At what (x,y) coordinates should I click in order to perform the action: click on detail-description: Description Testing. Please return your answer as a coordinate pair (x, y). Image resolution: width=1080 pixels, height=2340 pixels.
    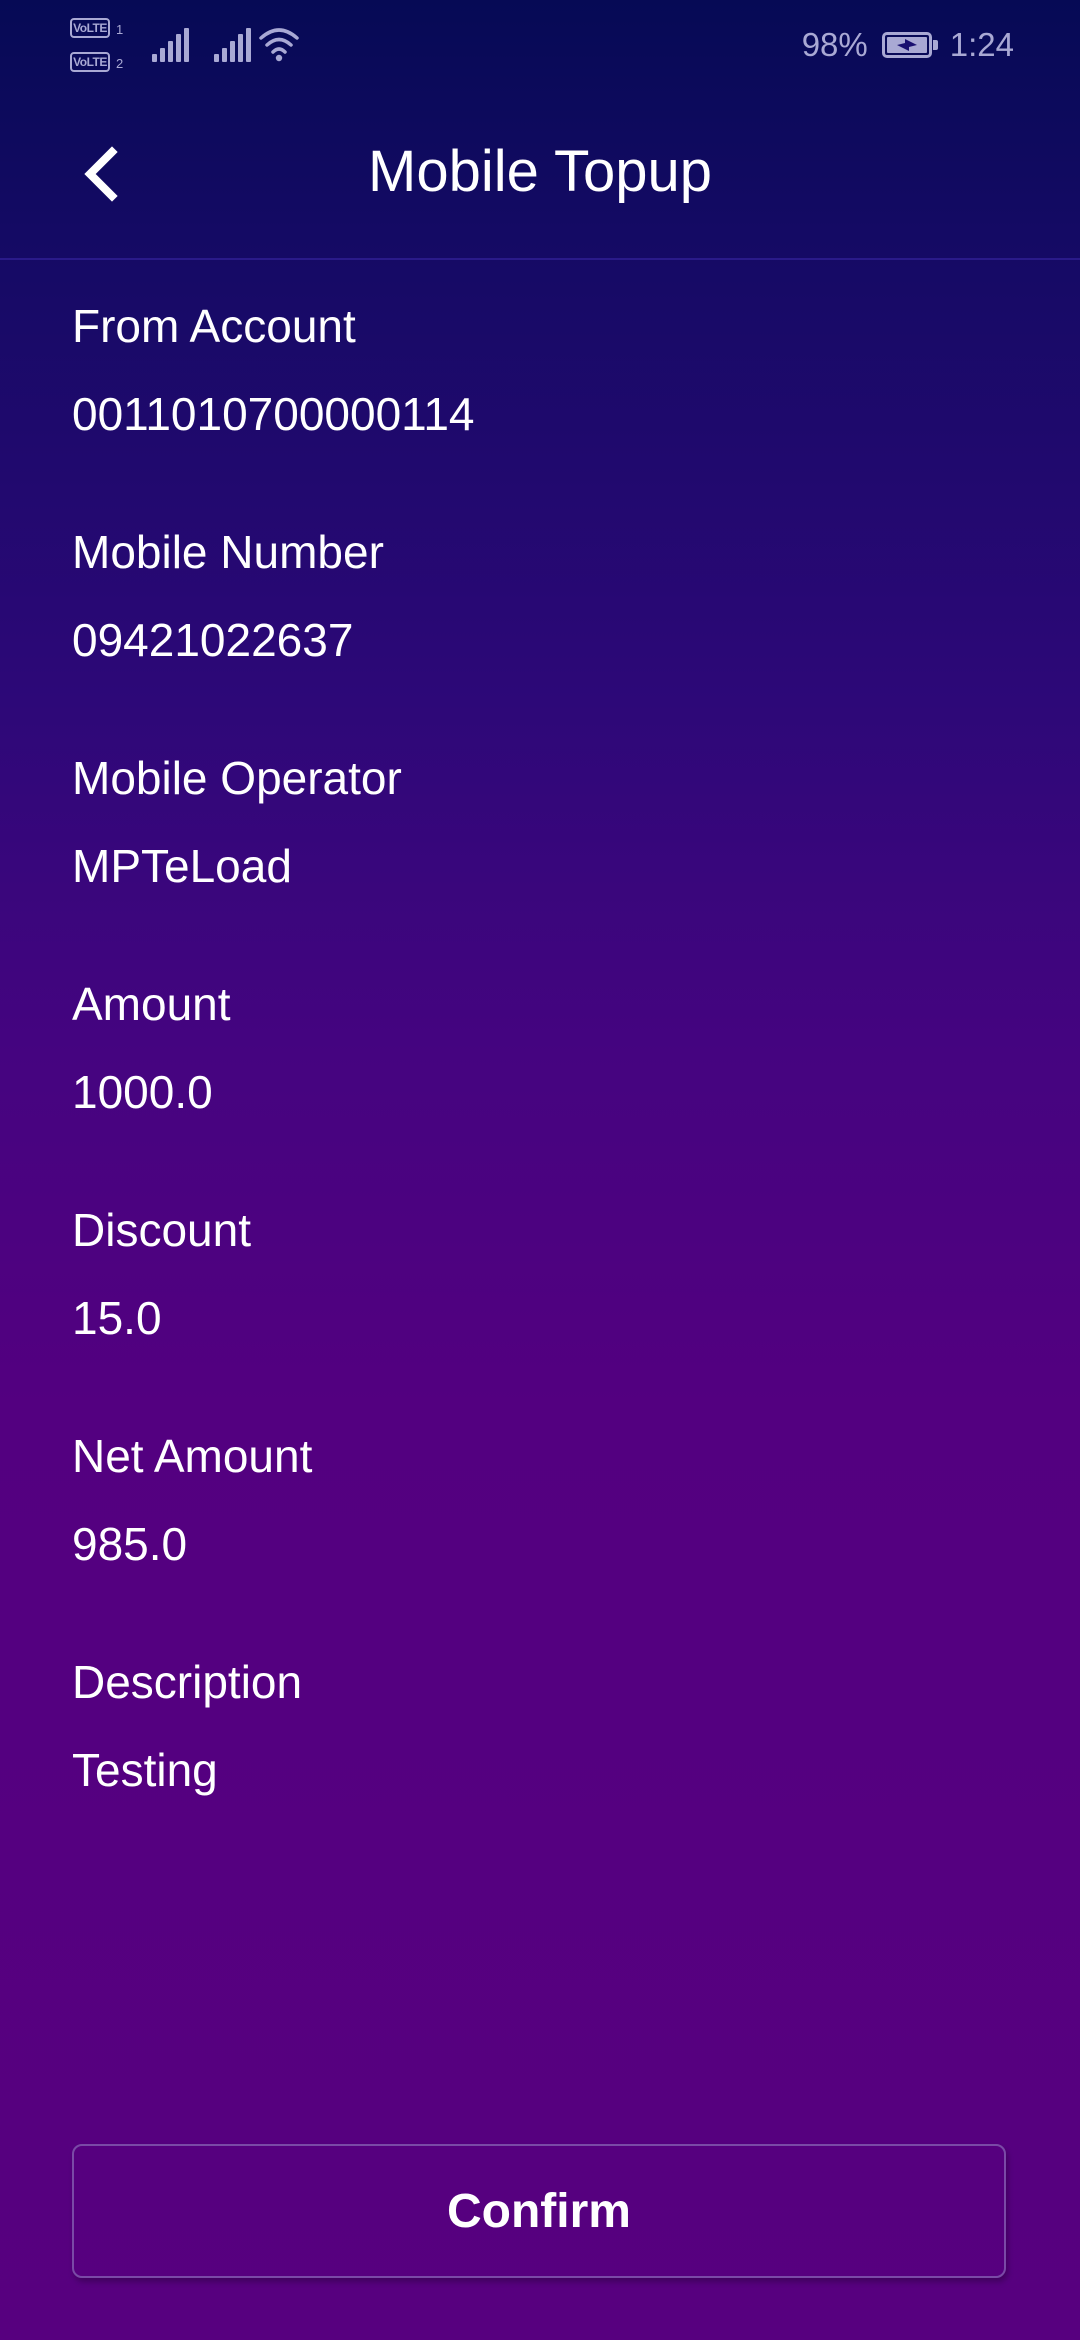
    Looking at the image, I should click on (542, 1767).